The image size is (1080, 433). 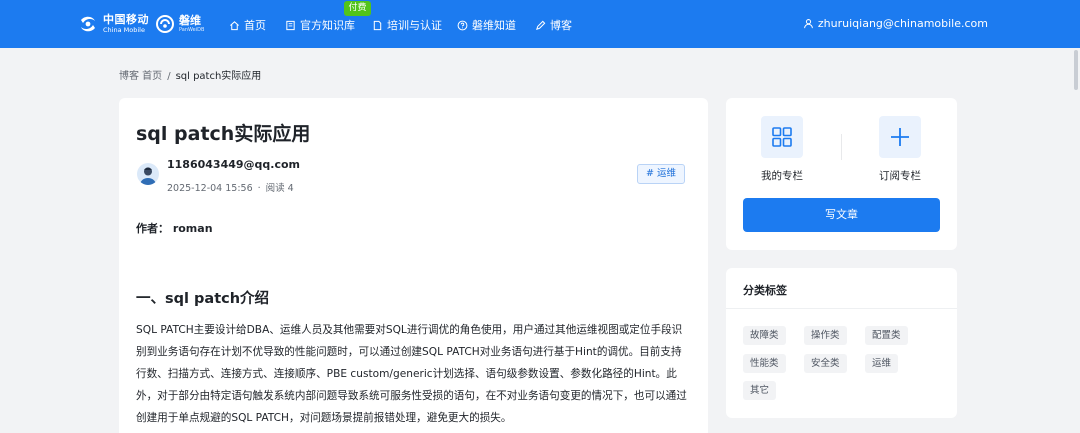 I want to click on avatar, so click(x=148, y=174).